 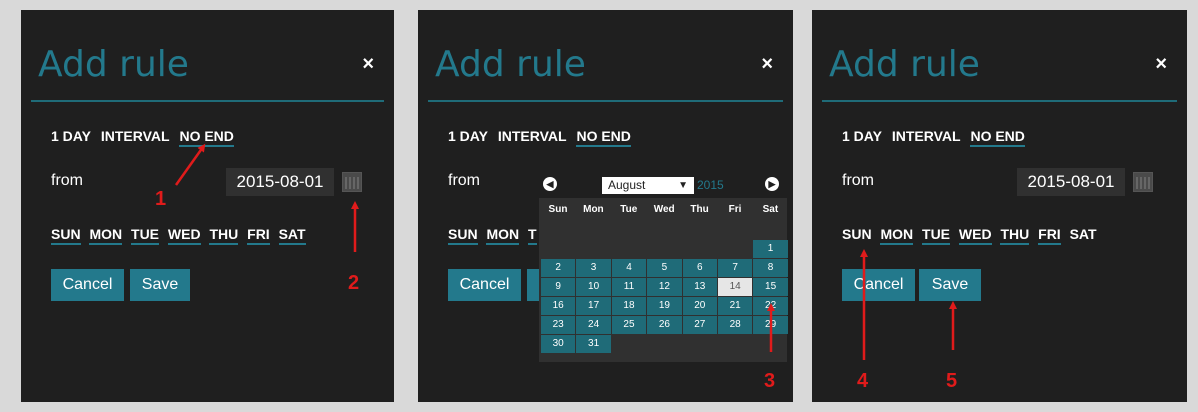 What do you see at coordinates (735, 306) in the screenshot?
I see `date-cell: 21` at bounding box center [735, 306].